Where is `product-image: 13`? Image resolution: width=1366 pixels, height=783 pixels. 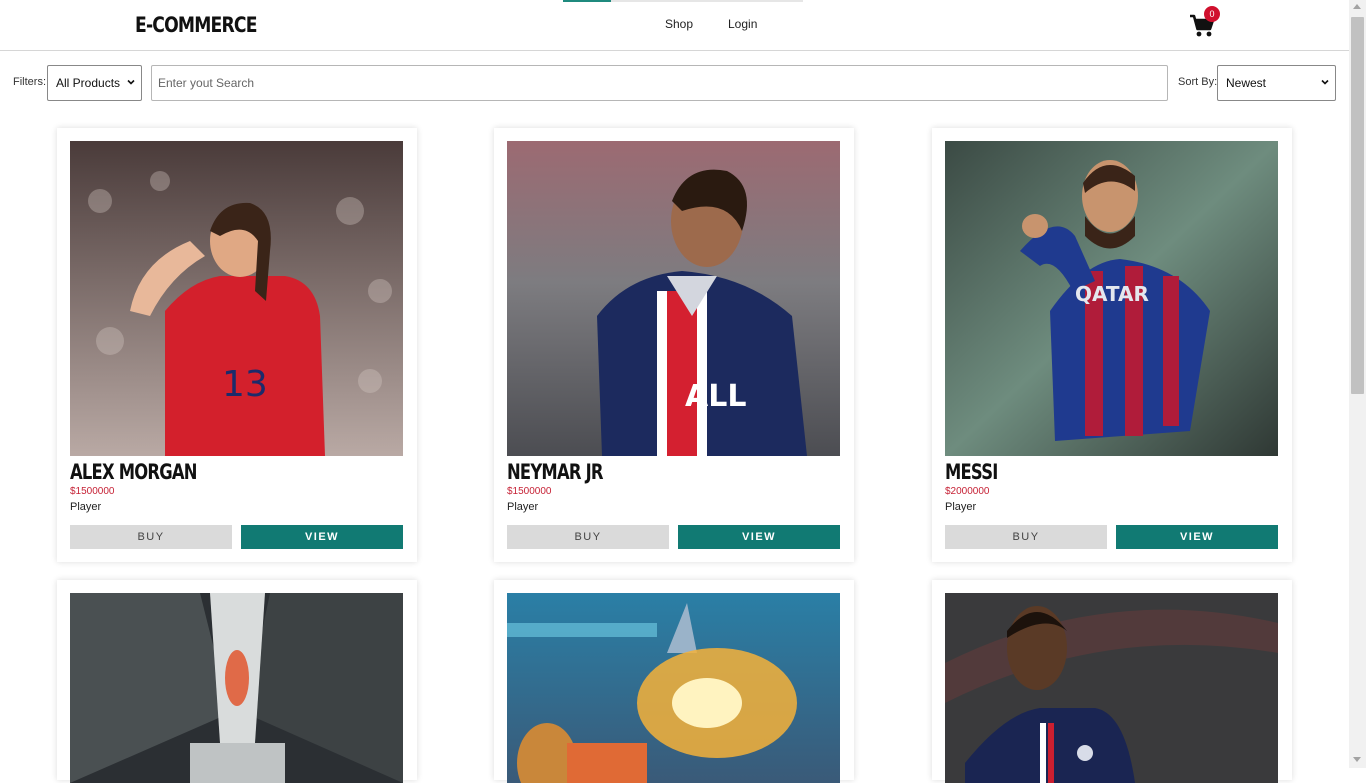
product-image: 13 is located at coordinates (236, 298).